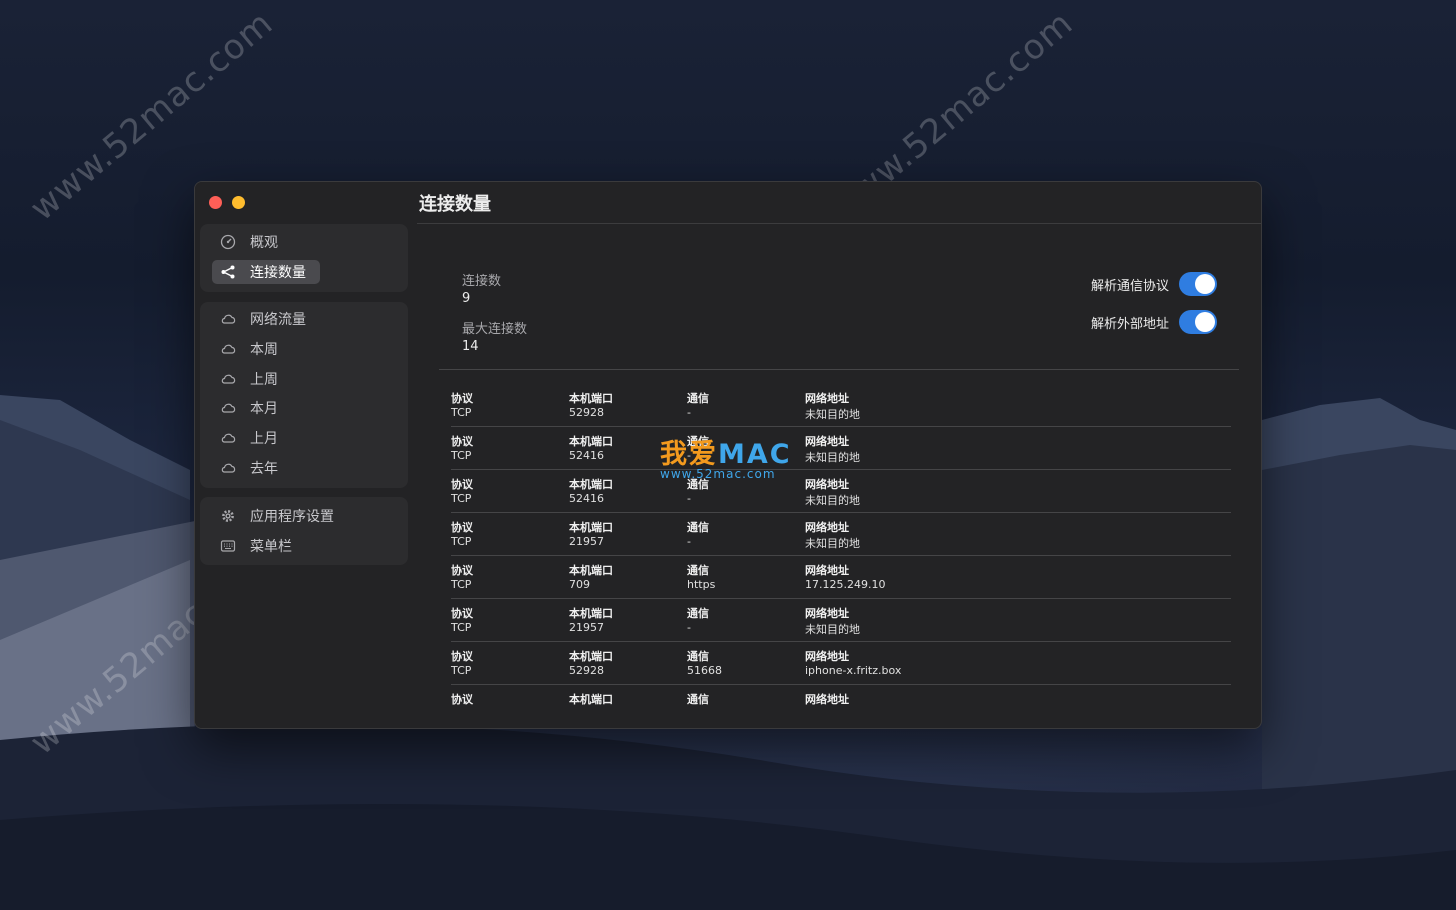  What do you see at coordinates (841, 405) in the screenshot?
I see `table-row: 协议 TCP 本机端口 52928 通信 - 网络地址 未知目的地` at bounding box center [841, 405].